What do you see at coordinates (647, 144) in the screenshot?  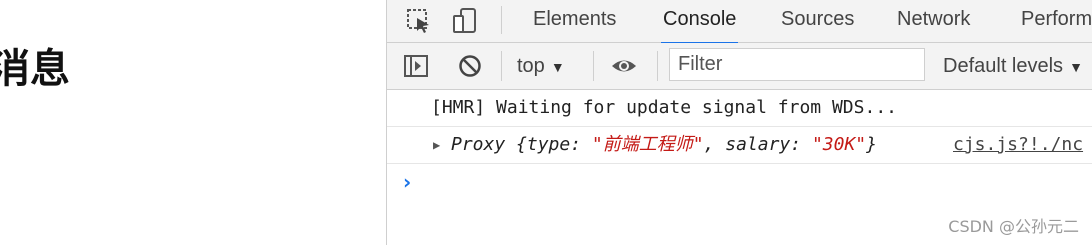 I see `object-type-value: "前端工程师"` at bounding box center [647, 144].